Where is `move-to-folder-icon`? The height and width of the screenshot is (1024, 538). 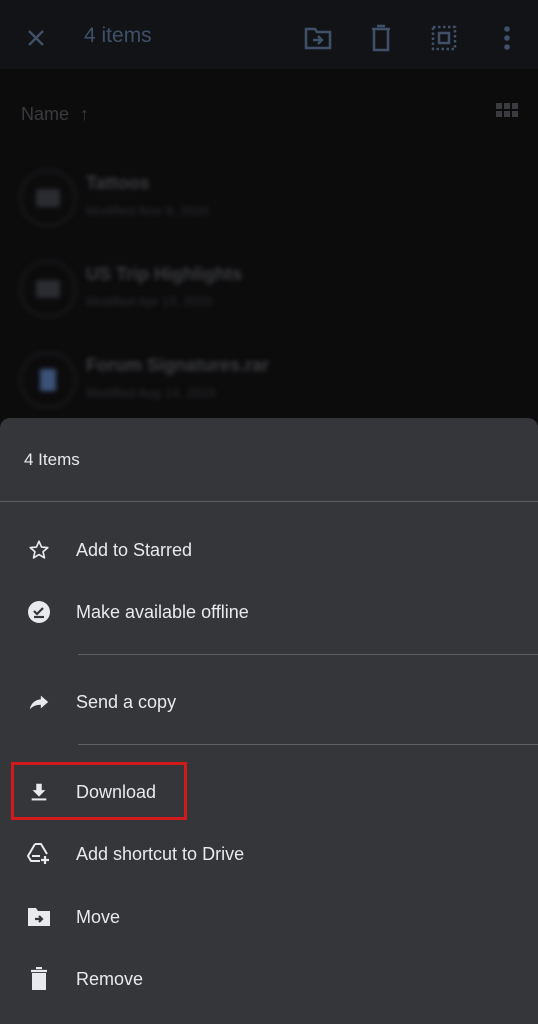
move-to-folder-icon is located at coordinates (318, 38).